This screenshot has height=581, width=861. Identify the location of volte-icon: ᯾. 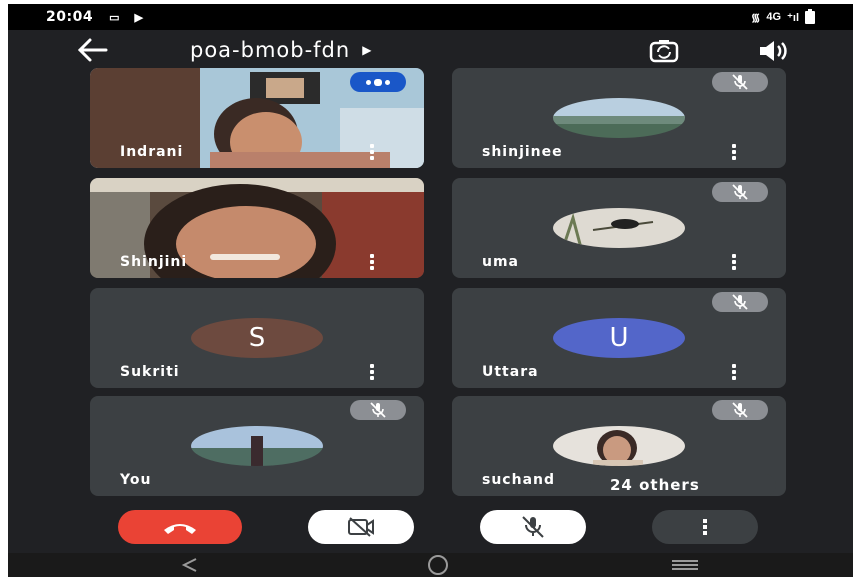
(756, 17).